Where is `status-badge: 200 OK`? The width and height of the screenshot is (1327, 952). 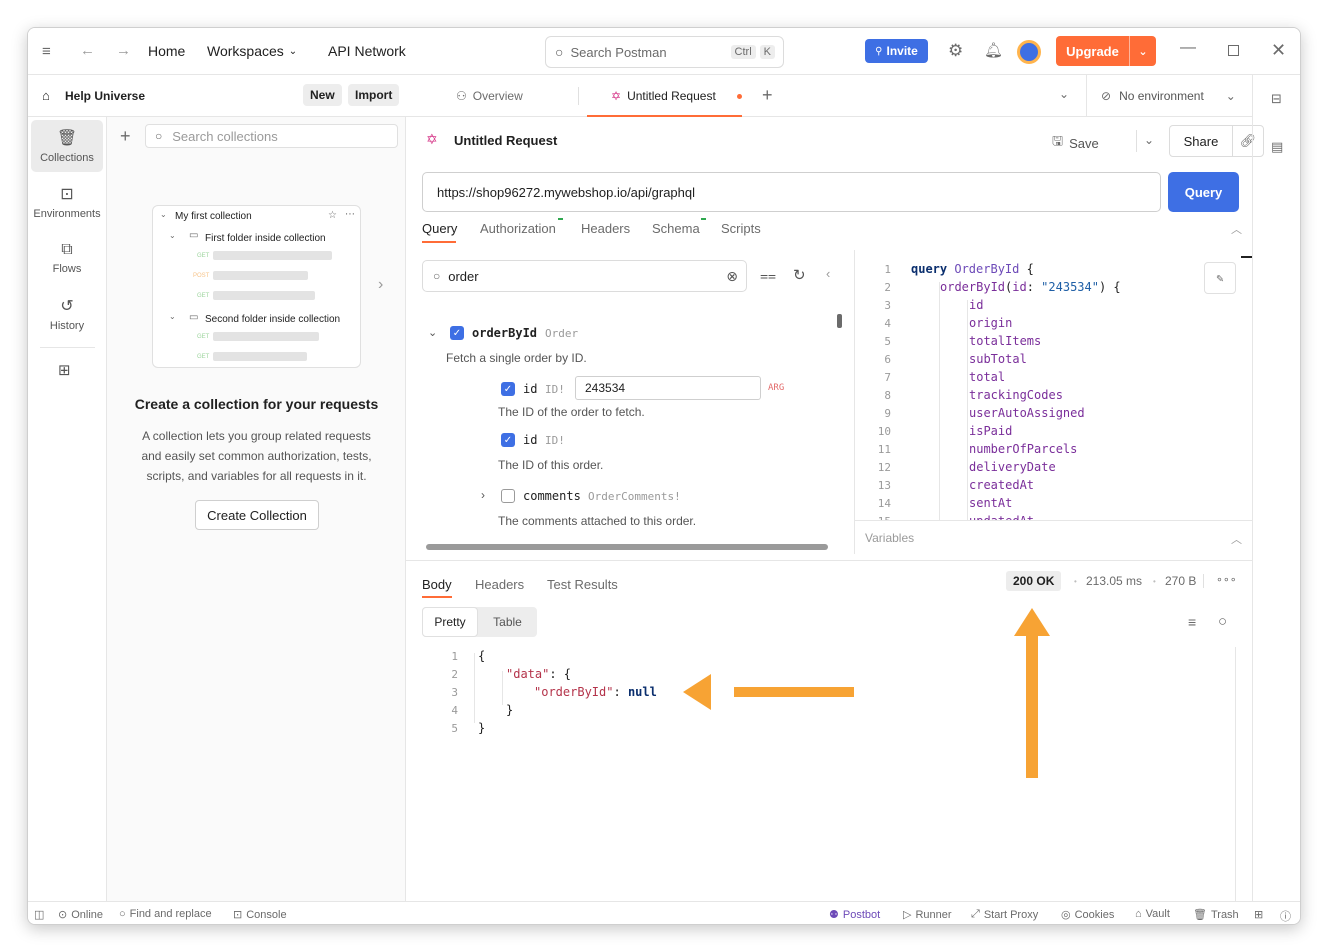
status-badge: 200 OK is located at coordinates (1034, 581).